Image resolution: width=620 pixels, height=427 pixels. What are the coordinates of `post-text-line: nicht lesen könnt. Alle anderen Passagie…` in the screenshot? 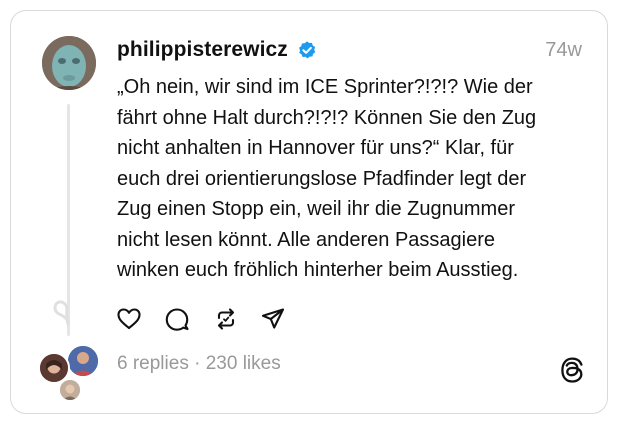 It's located at (306, 239).